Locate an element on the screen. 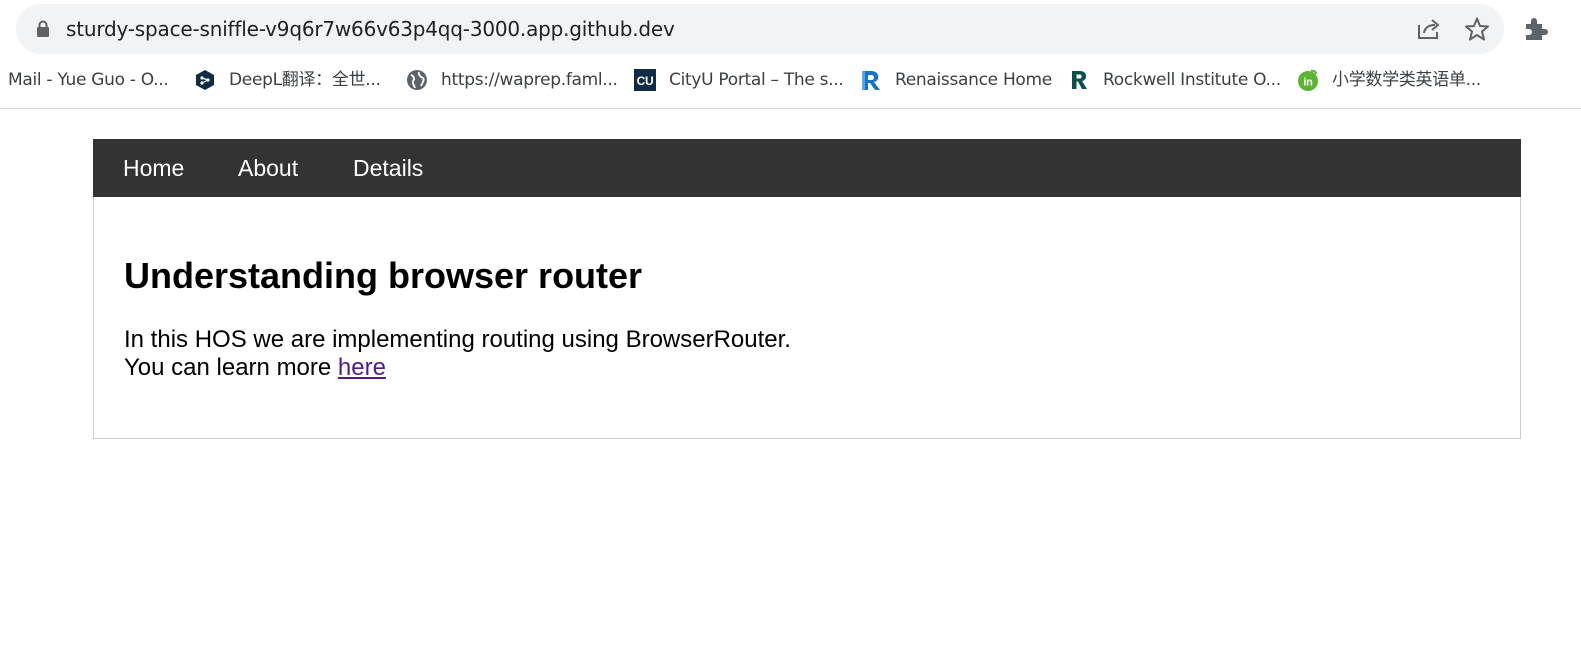  vocab-icon: in is located at coordinates (1308, 80).